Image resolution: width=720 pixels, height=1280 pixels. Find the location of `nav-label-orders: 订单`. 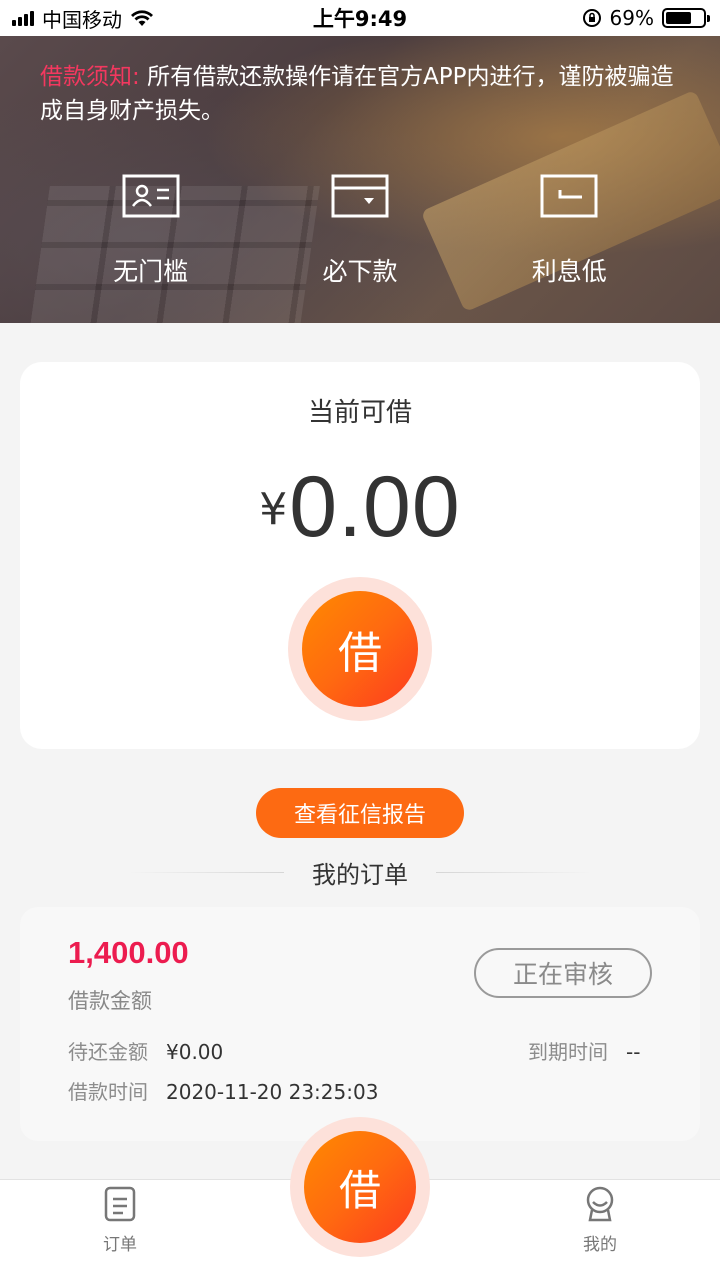

nav-label-orders: 订单 is located at coordinates (120, 1245).